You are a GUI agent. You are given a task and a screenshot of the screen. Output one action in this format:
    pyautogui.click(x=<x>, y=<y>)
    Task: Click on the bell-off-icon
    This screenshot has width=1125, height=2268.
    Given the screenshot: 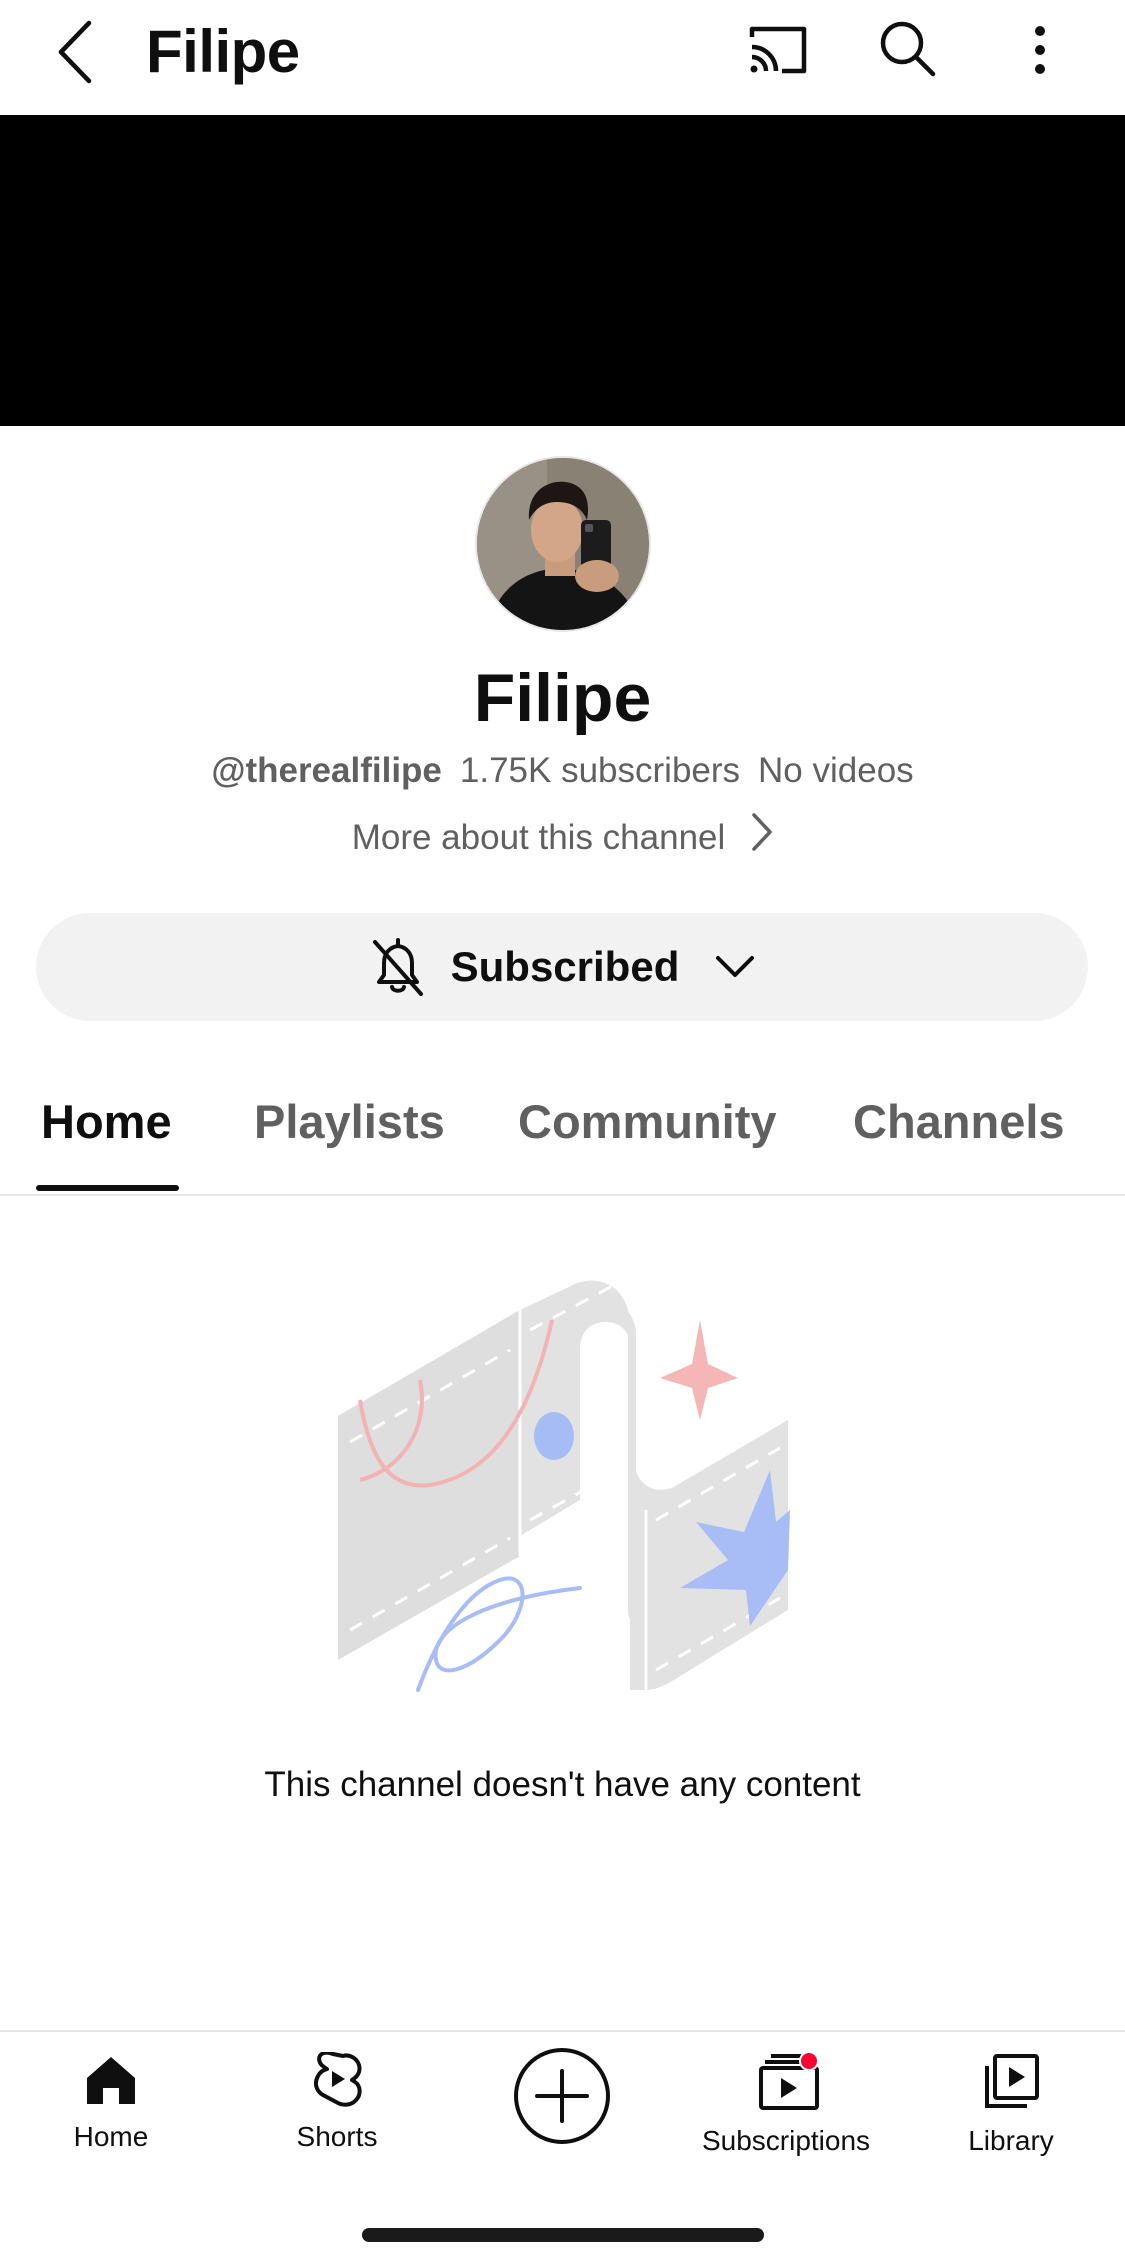 What is the action you would take?
    pyautogui.click(x=397, y=967)
    